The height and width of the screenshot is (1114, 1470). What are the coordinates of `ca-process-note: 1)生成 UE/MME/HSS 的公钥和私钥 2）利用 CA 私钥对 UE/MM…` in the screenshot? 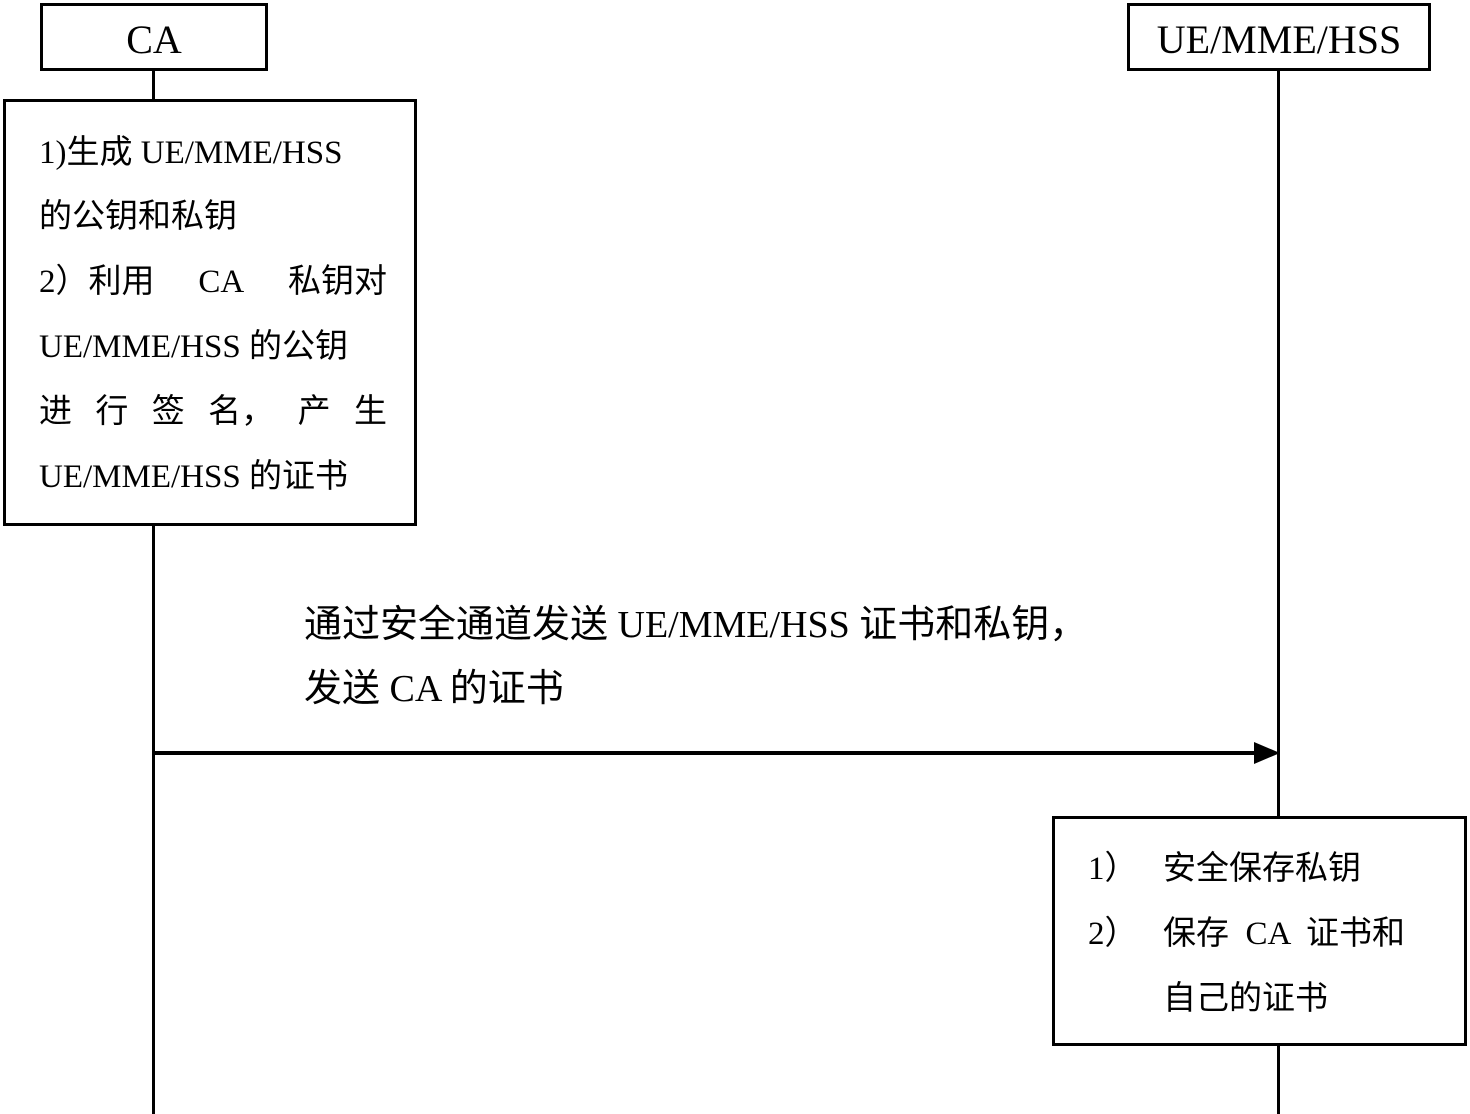 It's located at (210, 312).